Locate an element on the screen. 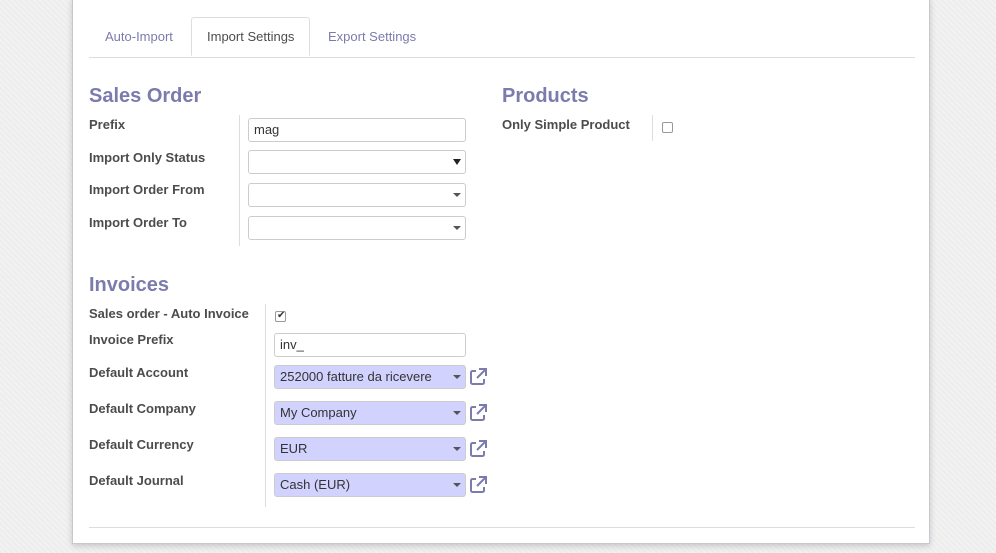 Image resolution: width=996 pixels, height=553 pixels. import-only-status-label: Import Only Status is located at coordinates (147, 157).